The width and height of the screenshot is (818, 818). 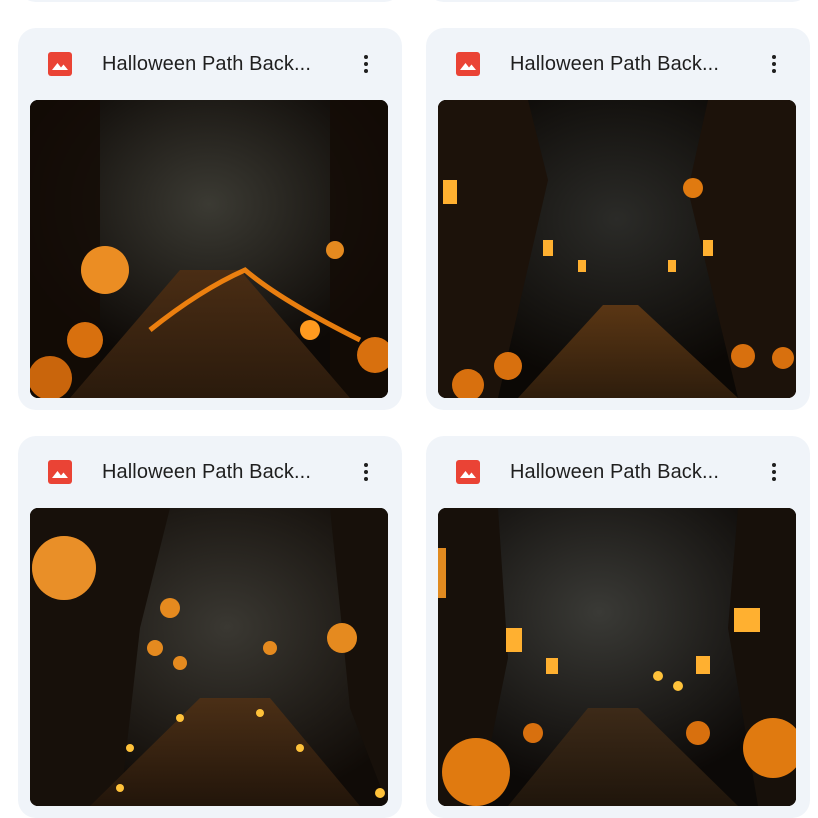 I want to click on card-partial-top-right, so click(x=618, y=1).